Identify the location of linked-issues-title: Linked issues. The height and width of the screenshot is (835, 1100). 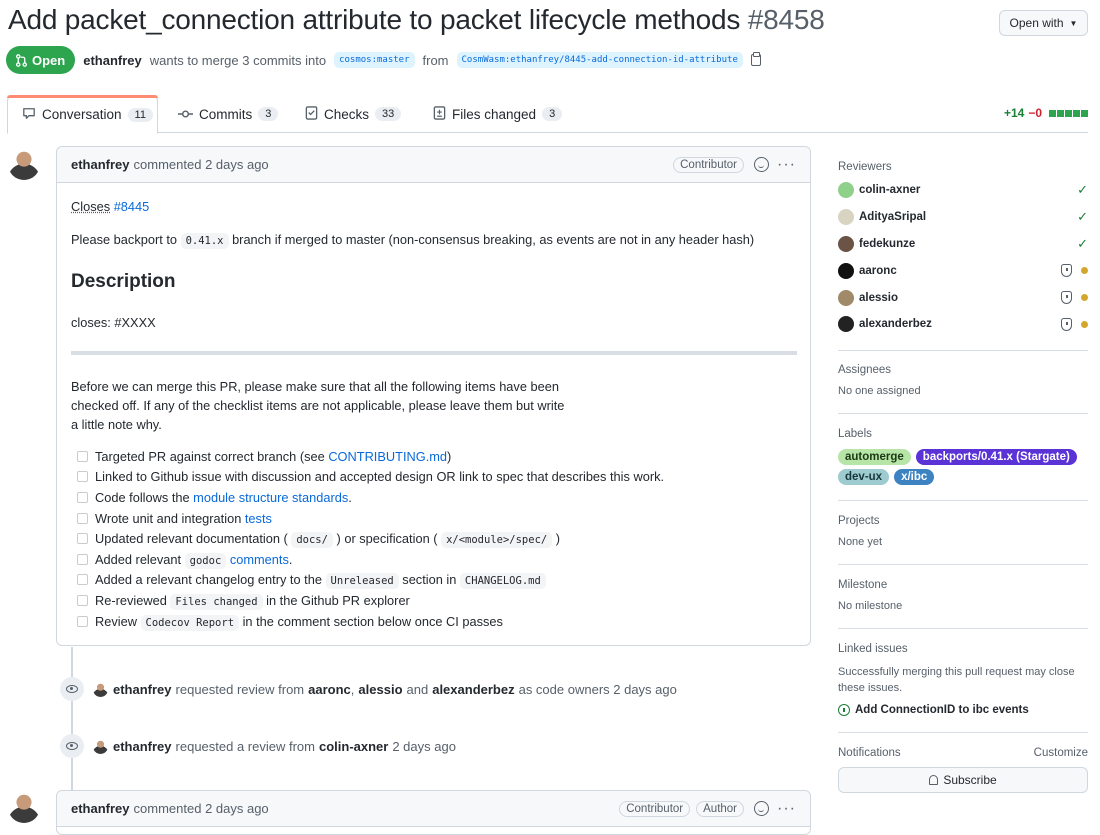
(963, 649).